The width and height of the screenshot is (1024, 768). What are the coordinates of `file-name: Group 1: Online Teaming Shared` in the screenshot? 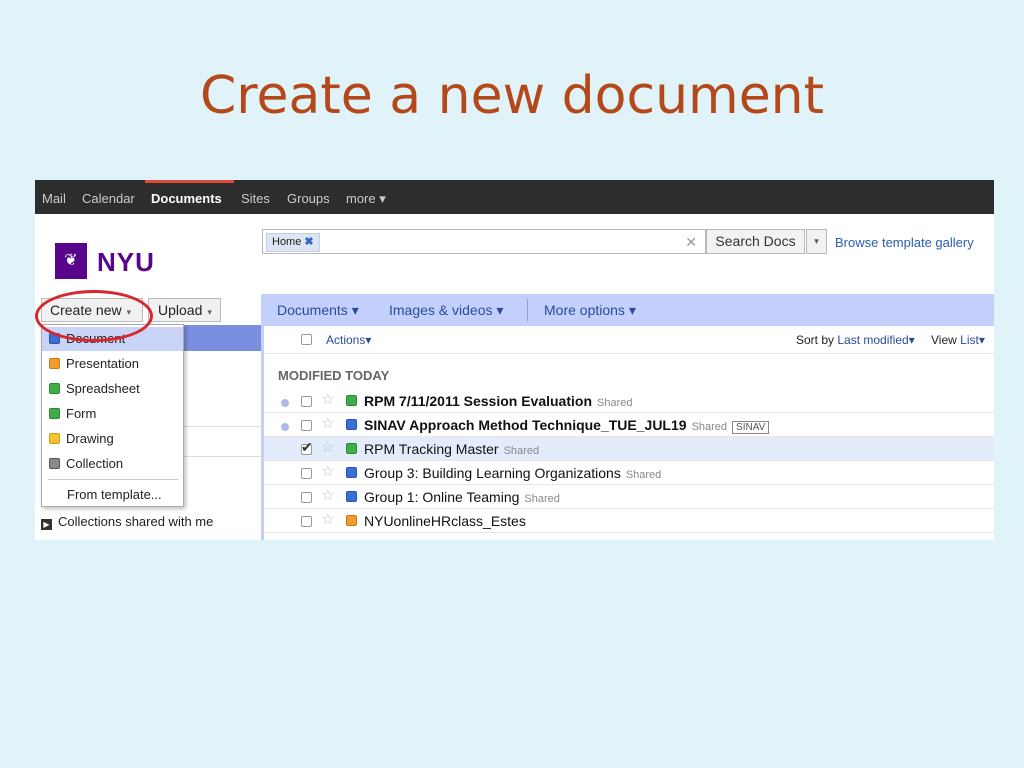 It's located at (462, 497).